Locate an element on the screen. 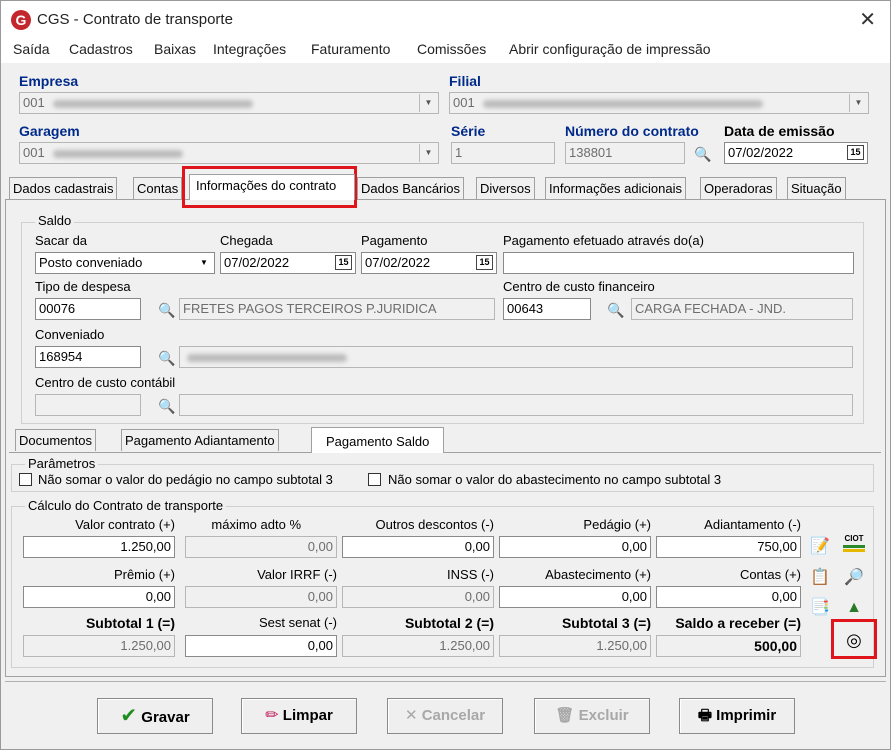 The image size is (891, 750). cancelar-button: ✕ Cancelar is located at coordinates (445, 716).